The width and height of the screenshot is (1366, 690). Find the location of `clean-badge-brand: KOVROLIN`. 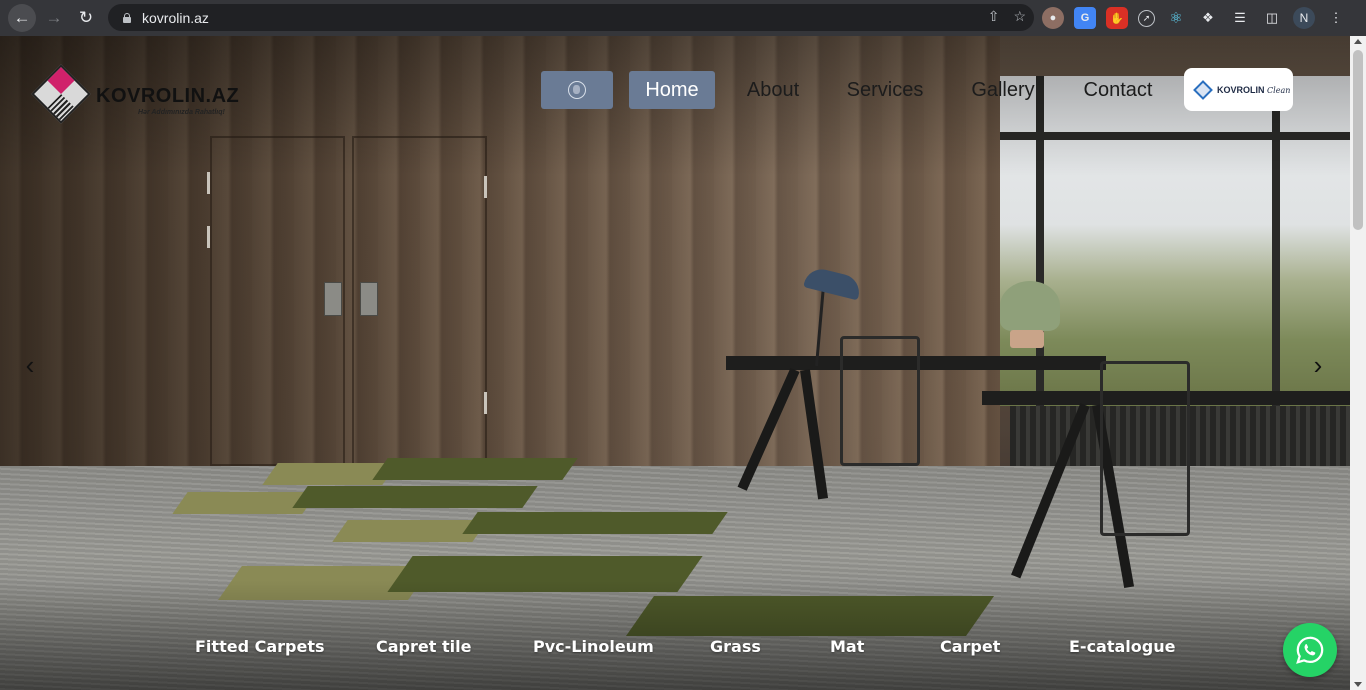

clean-badge-brand: KOVROLIN is located at coordinates (1241, 89).